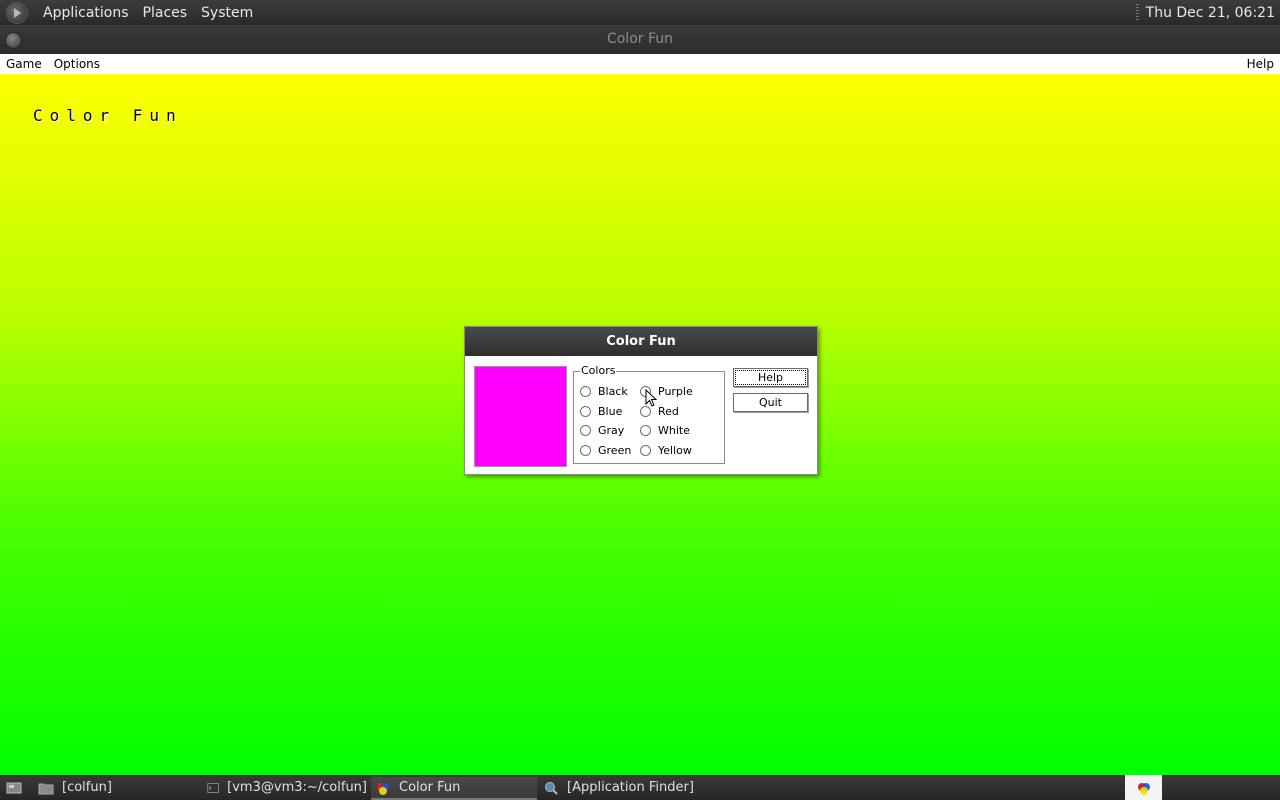 This screenshot has height=800, width=1280. What do you see at coordinates (430, 787) in the screenshot?
I see `task-label: Color Fun` at bounding box center [430, 787].